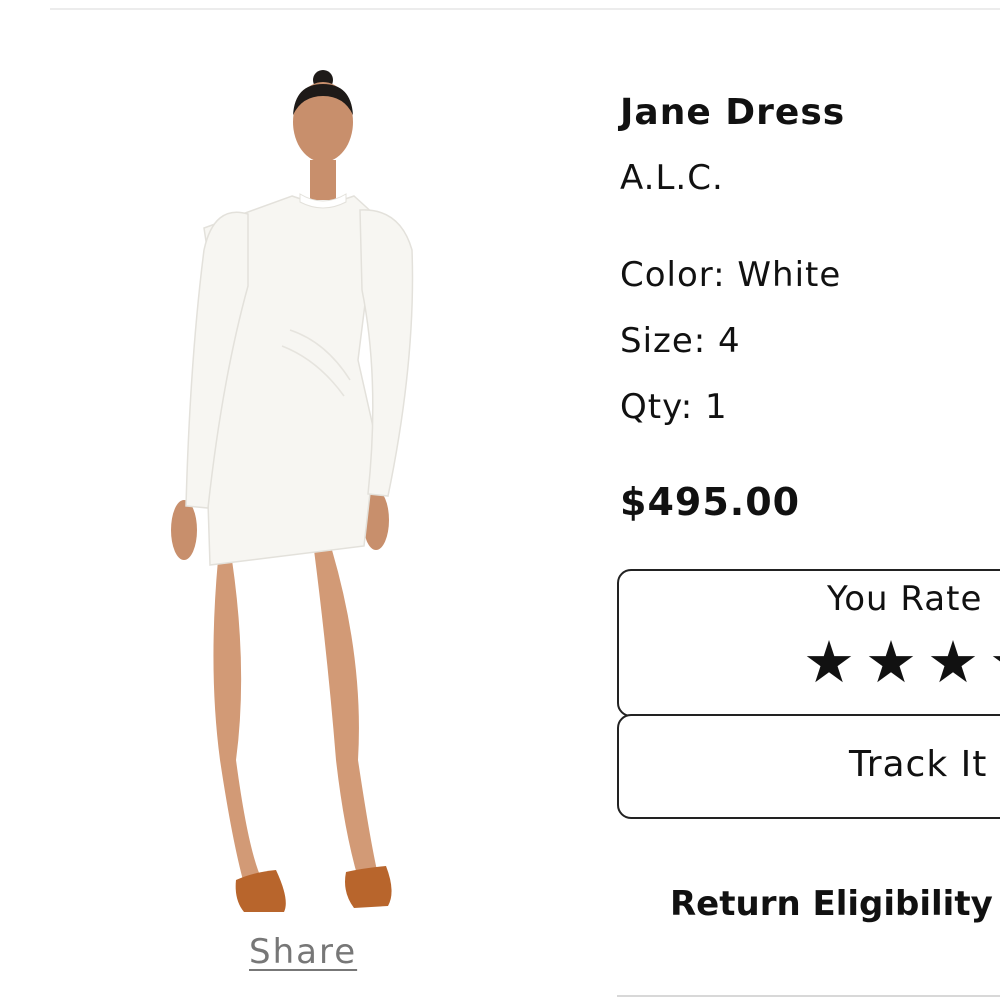  I want to click on star-3-icon: ★, so click(958, 662).